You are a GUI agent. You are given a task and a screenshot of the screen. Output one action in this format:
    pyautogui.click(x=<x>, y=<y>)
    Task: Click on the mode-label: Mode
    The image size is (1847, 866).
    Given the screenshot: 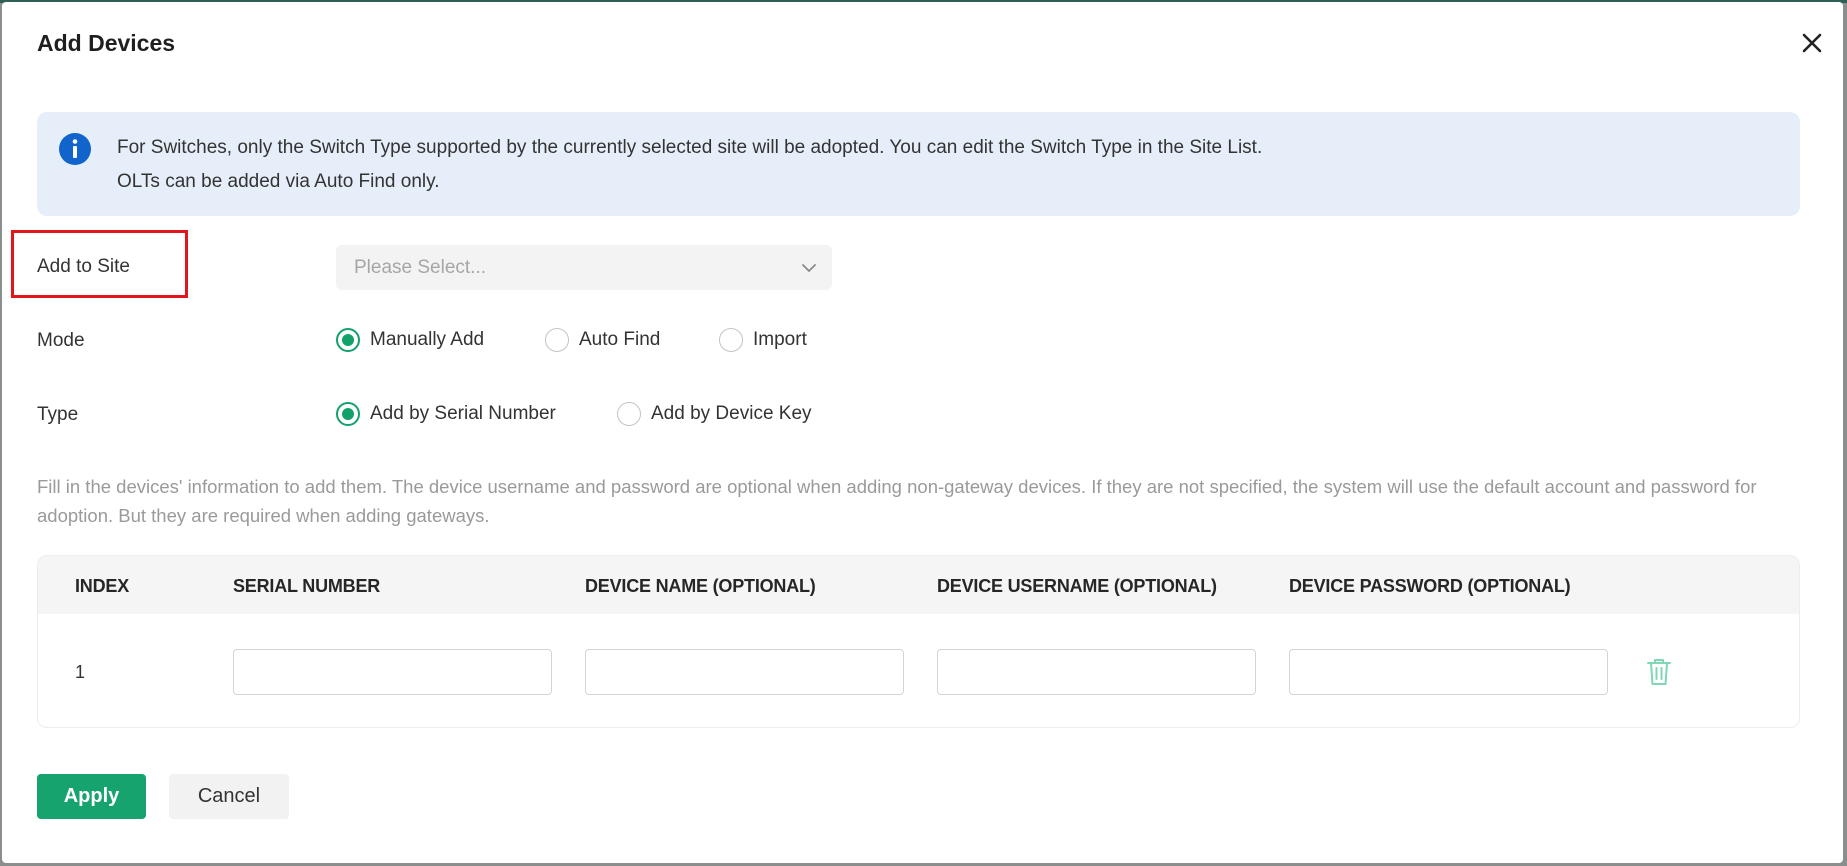 What is the action you would take?
    pyautogui.click(x=61, y=340)
    